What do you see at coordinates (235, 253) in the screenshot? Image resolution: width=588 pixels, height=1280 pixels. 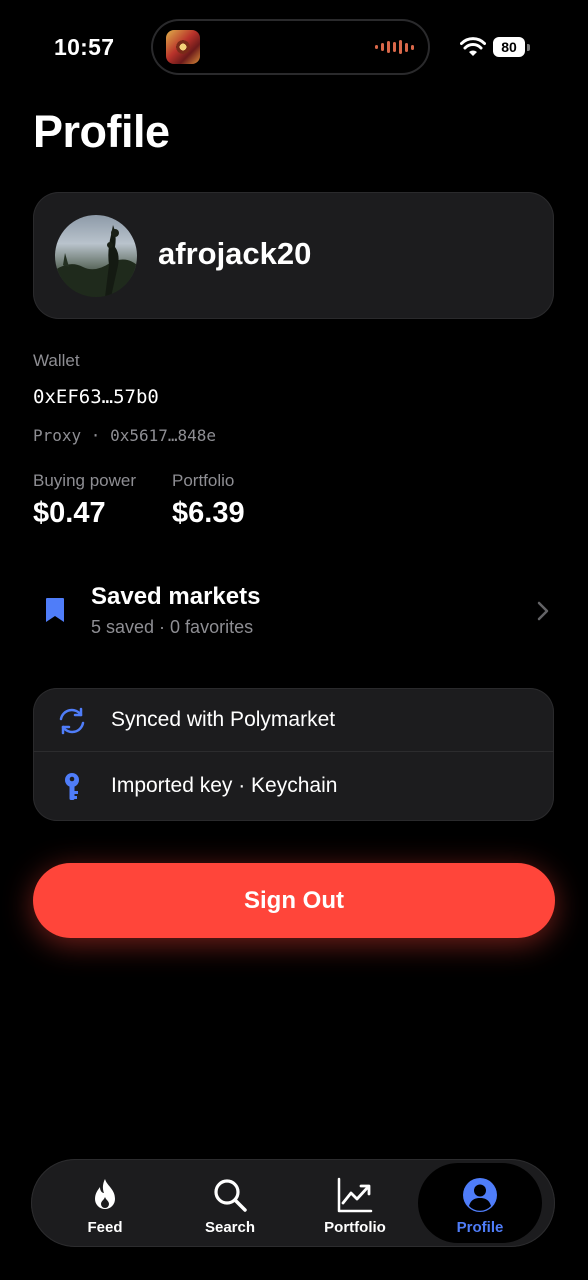 I see `username: afrojack20` at bounding box center [235, 253].